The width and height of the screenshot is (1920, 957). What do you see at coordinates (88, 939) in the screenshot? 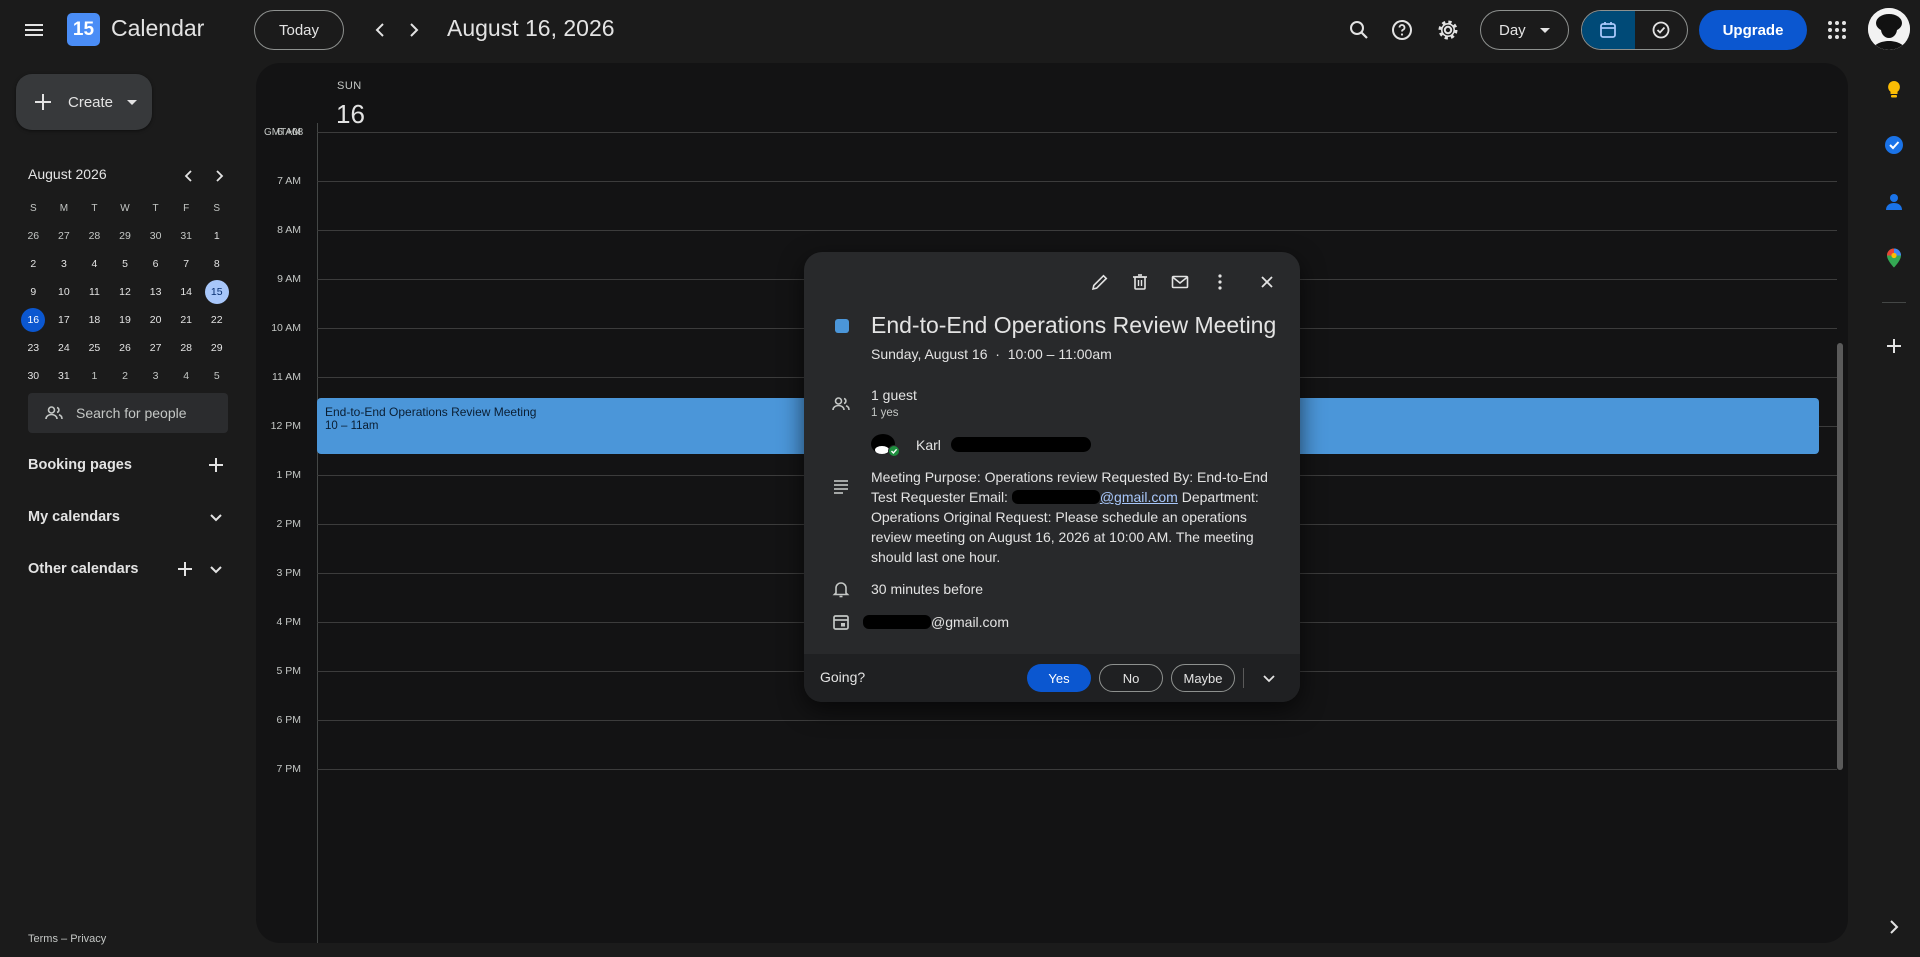
I see `privacy-link: Privacy` at bounding box center [88, 939].